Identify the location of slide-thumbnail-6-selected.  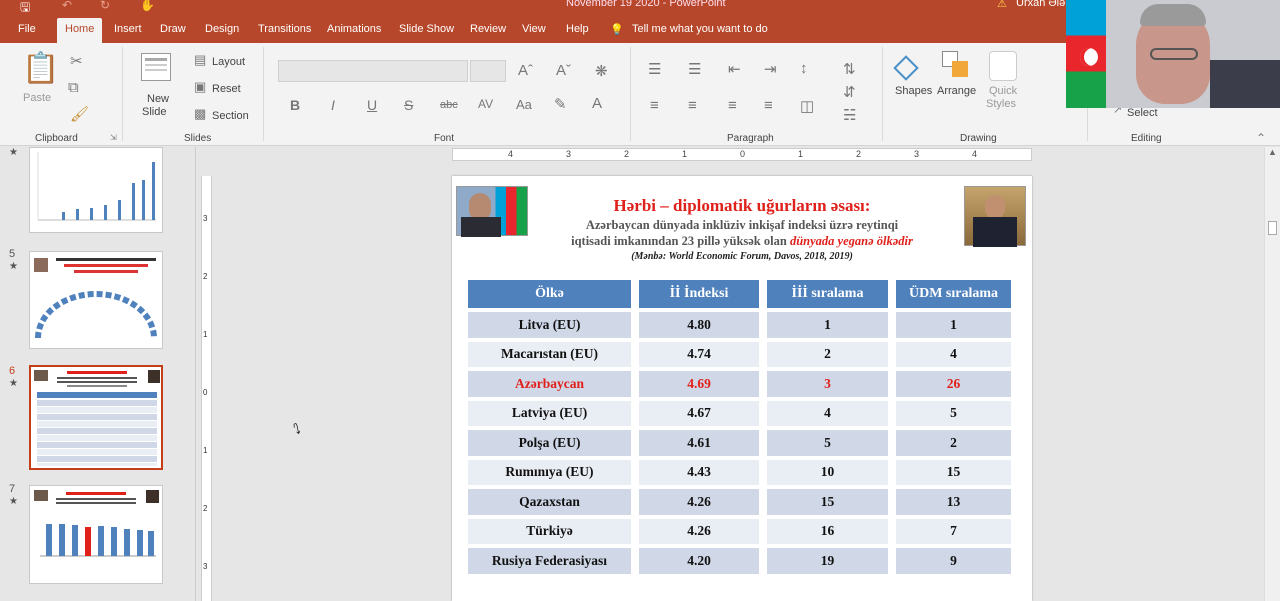
(96, 417).